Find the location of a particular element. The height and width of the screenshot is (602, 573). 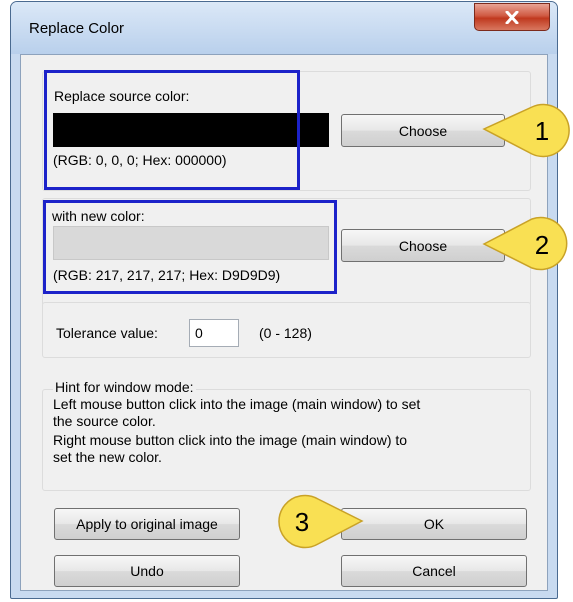

title-bar: Replace Color is located at coordinates (284, 28).